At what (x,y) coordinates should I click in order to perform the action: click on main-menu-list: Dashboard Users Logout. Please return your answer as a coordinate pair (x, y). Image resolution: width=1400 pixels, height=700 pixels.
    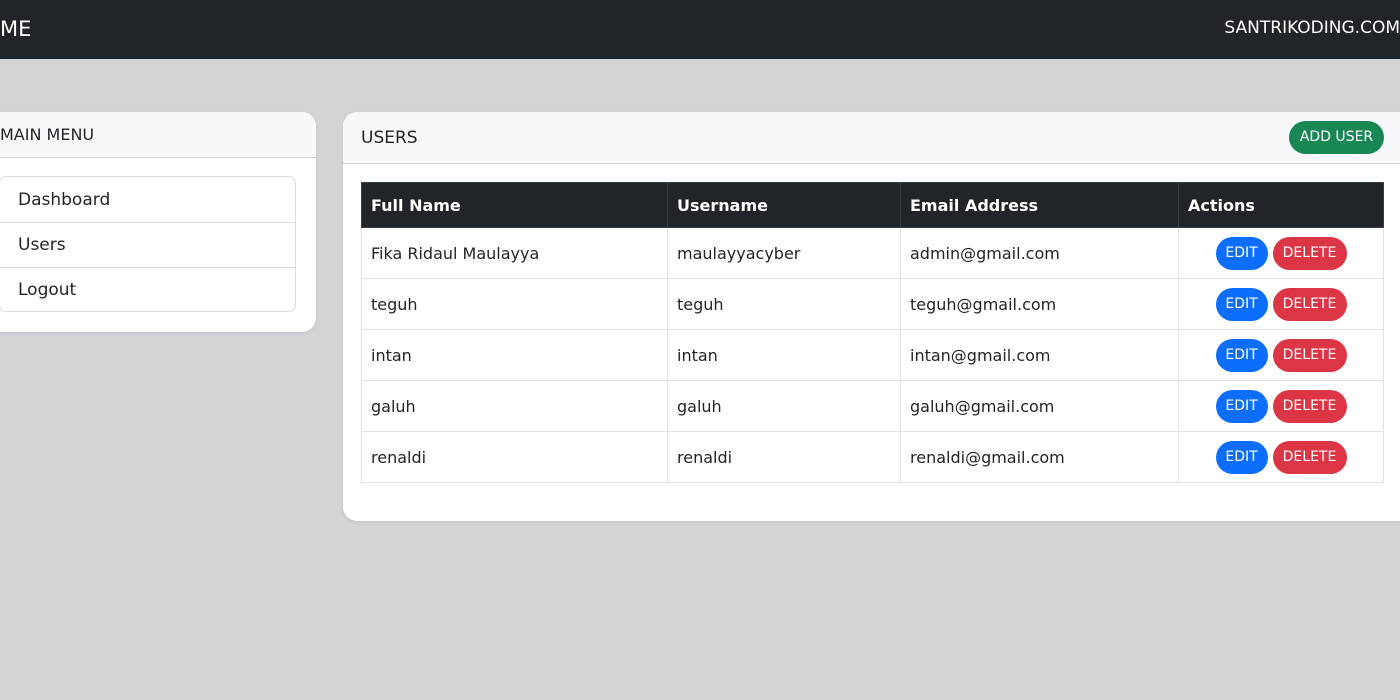
    Looking at the image, I should click on (148, 244).